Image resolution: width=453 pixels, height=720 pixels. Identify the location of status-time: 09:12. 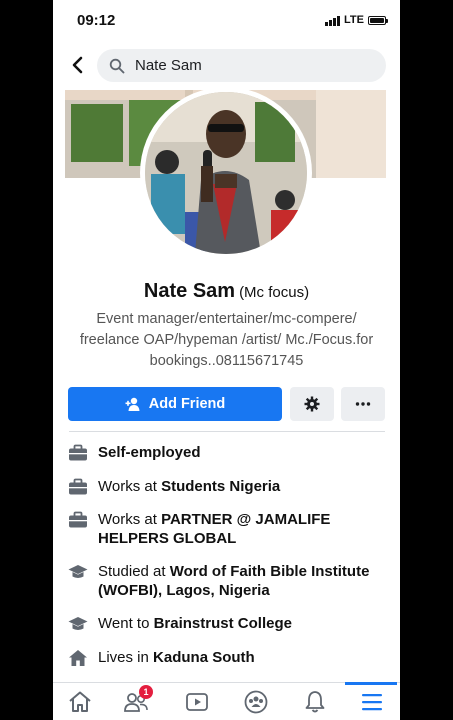
(96, 20).